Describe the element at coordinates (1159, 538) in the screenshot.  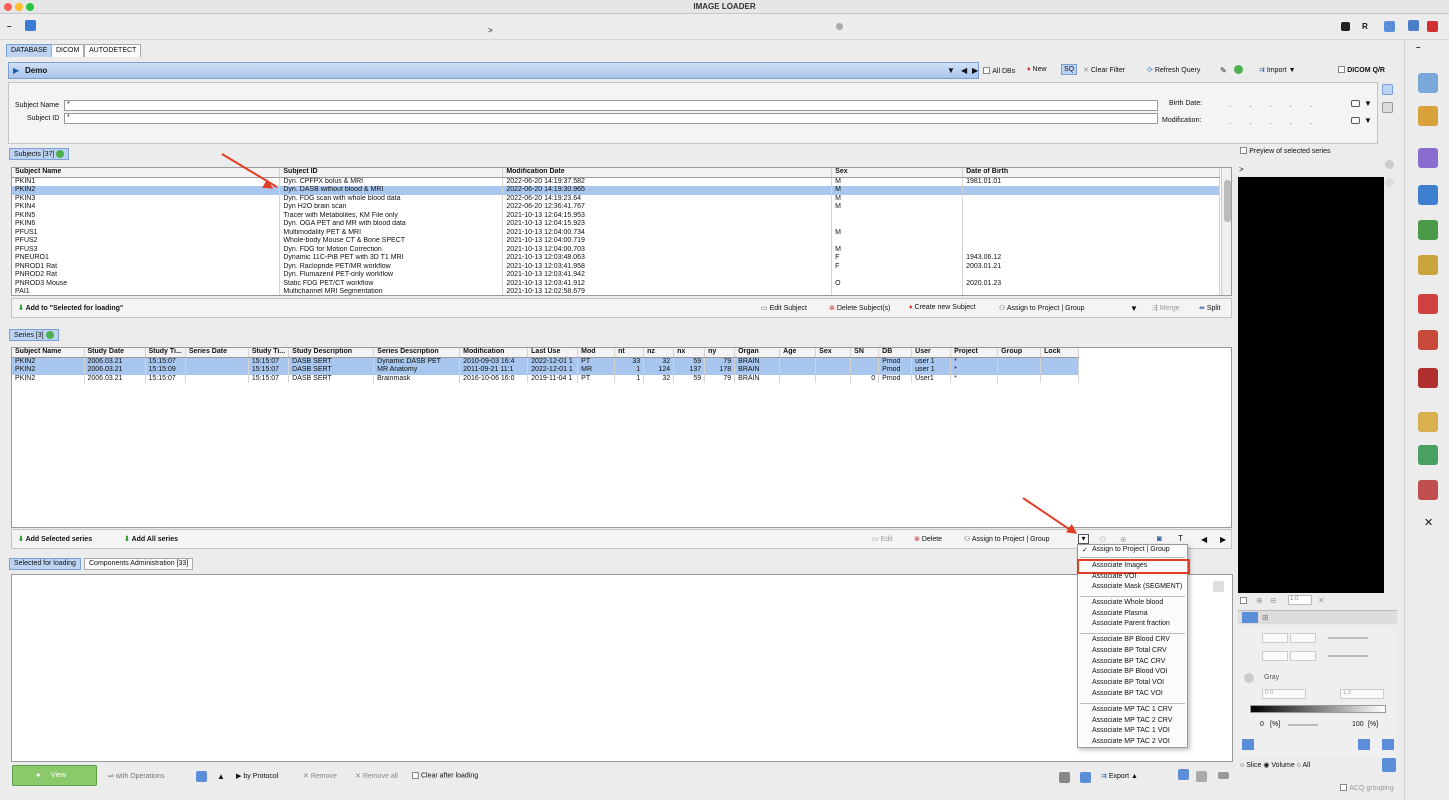
I see `camera-icon: ◙` at that location.